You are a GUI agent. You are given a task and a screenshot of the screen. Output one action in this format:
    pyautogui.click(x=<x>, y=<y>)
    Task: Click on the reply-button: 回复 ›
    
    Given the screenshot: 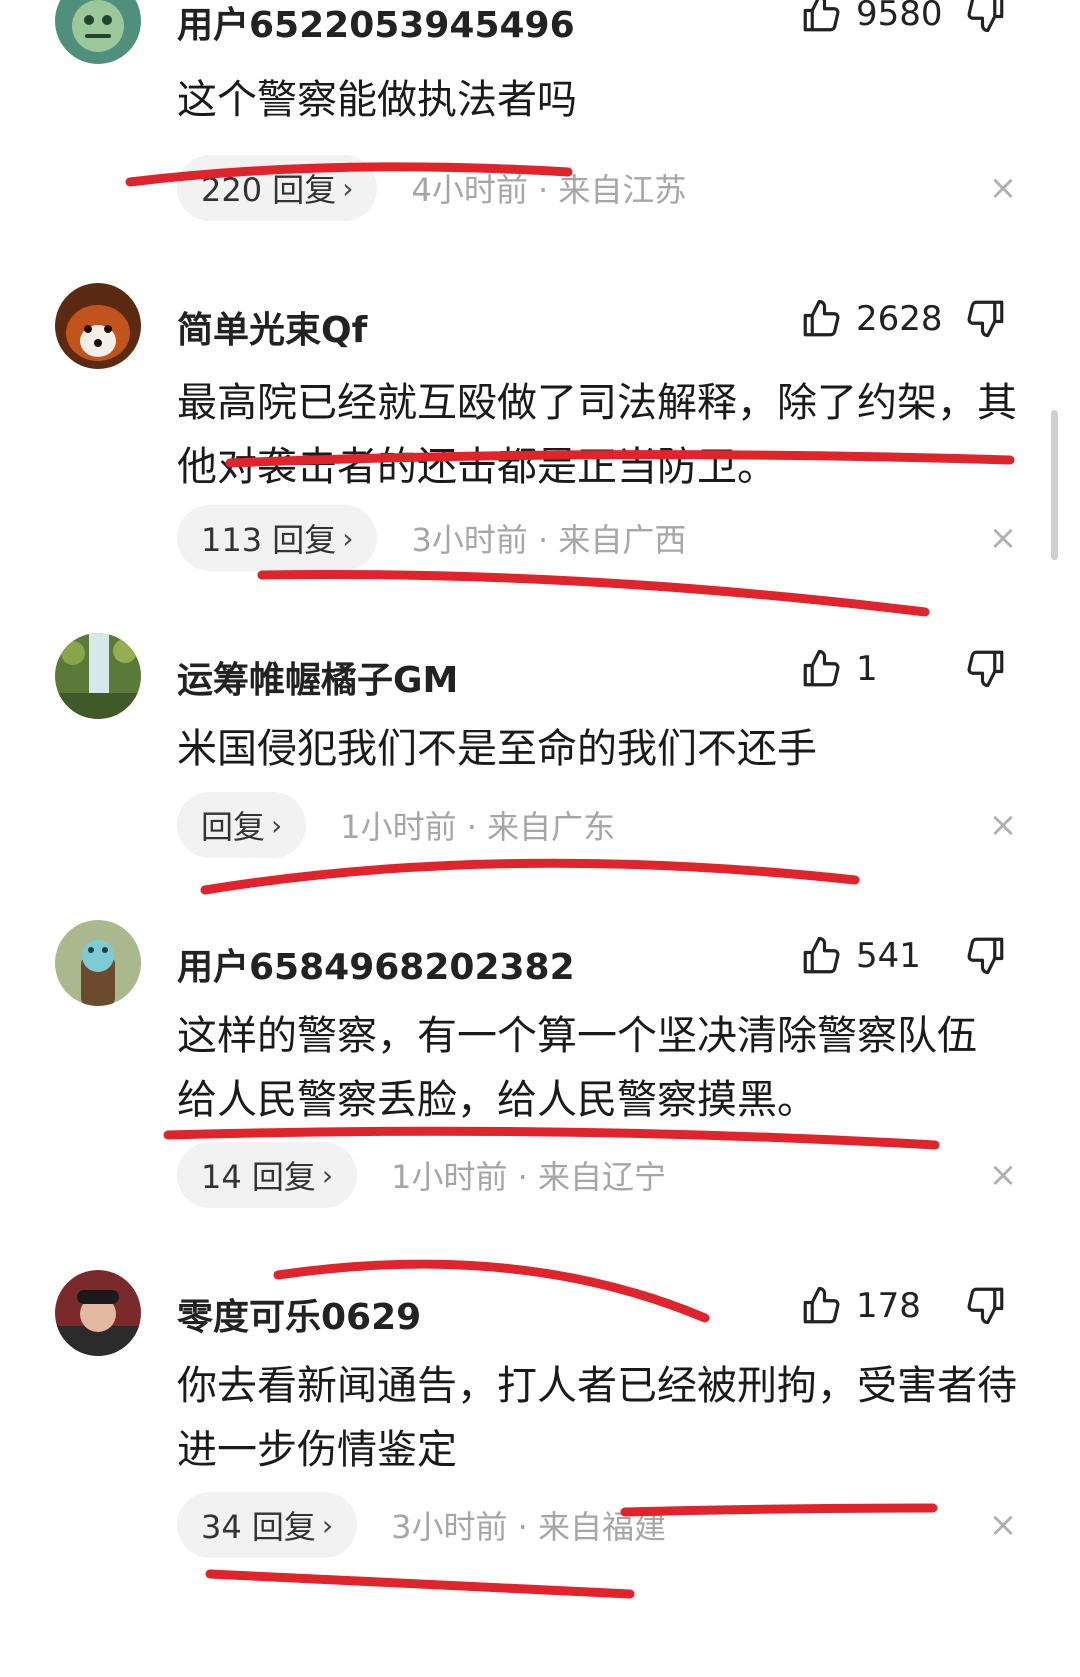 What is the action you would take?
    pyautogui.click(x=242, y=825)
    